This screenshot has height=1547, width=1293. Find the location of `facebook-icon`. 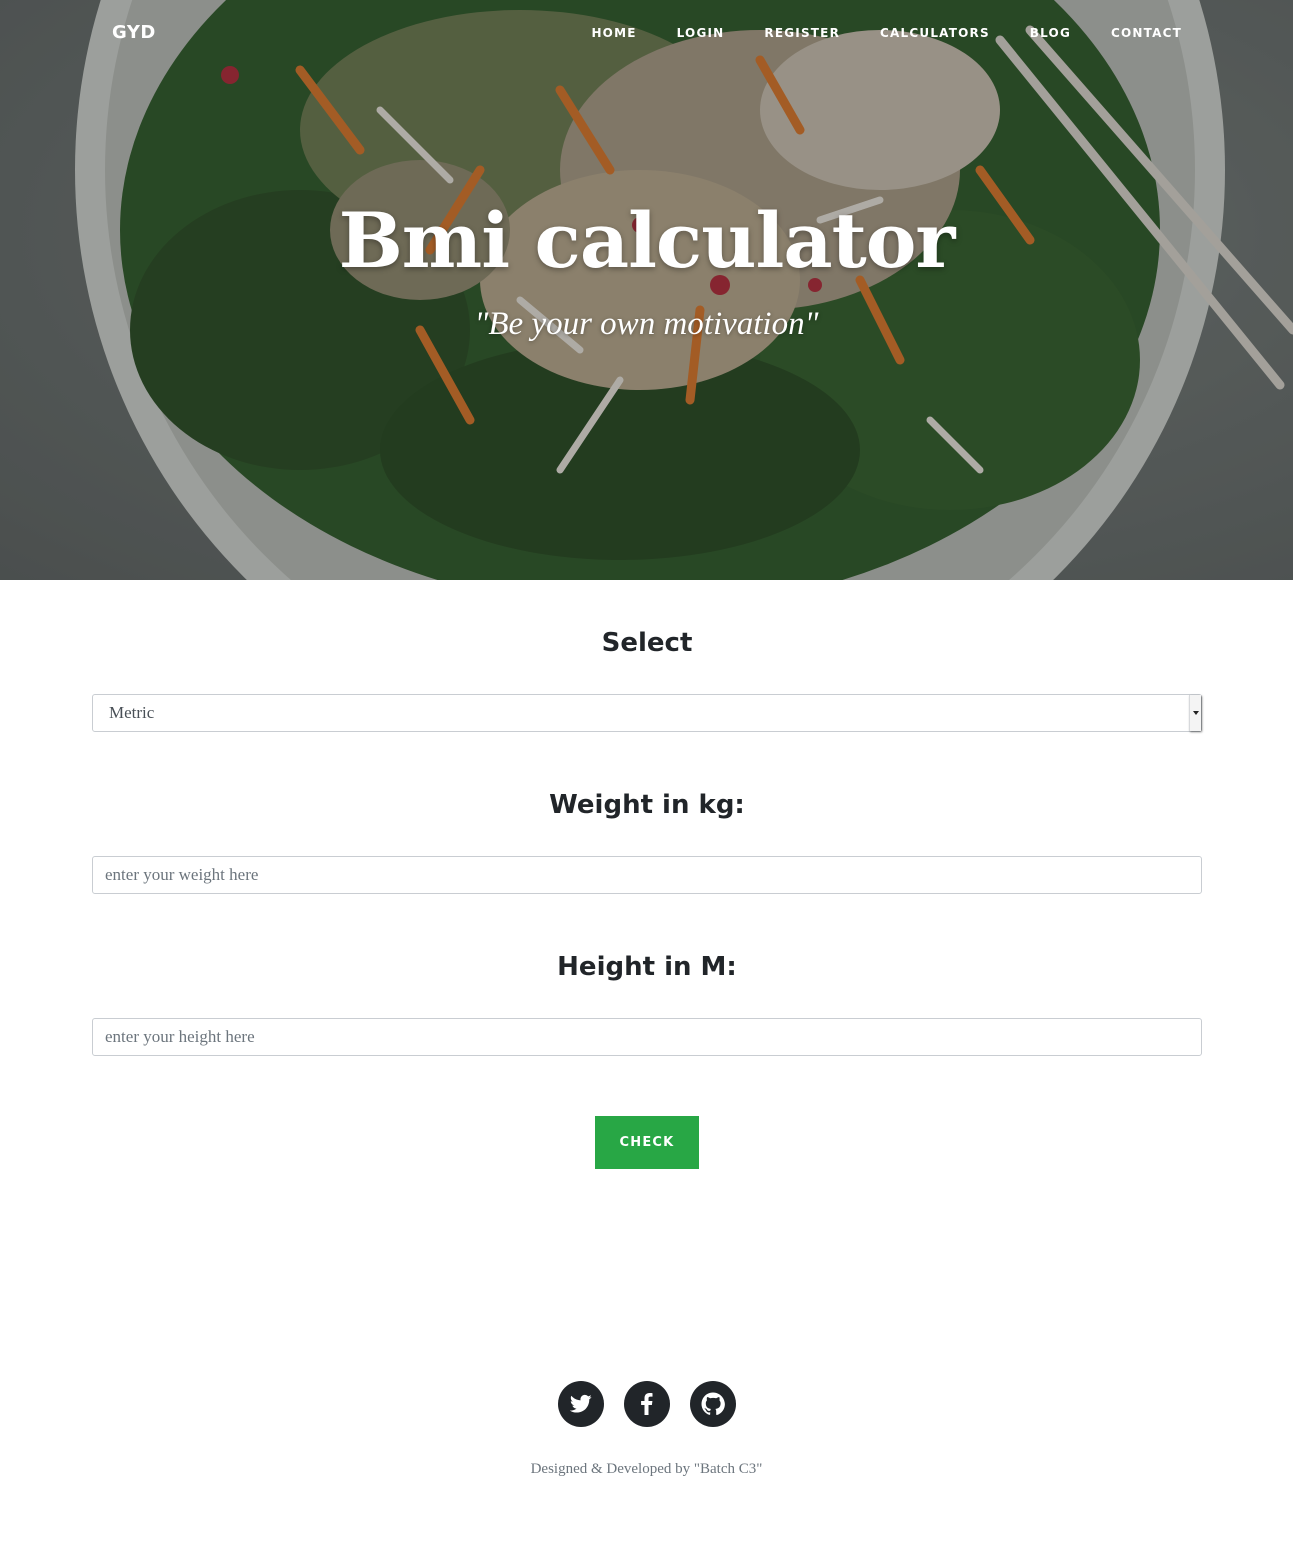

facebook-icon is located at coordinates (647, 1404).